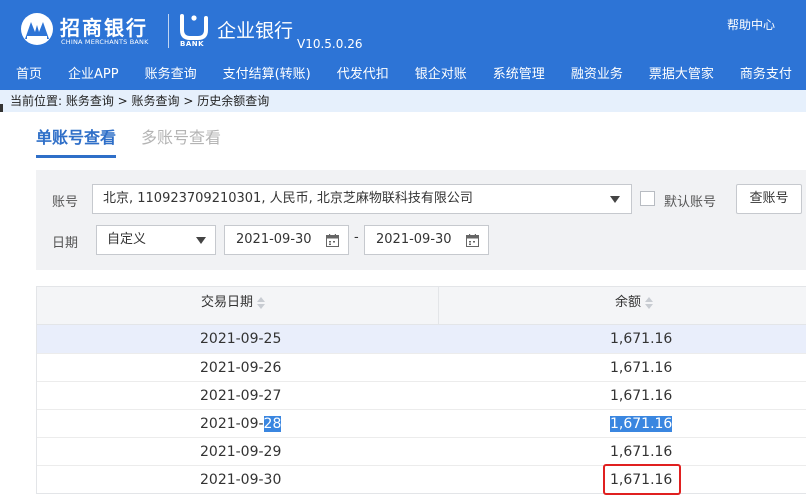  Describe the element at coordinates (403, 101) in the screenshot. I see `breadcrumb: 当前位置: 账务查询 > 账务查询 > 历史余额查询` at that location.